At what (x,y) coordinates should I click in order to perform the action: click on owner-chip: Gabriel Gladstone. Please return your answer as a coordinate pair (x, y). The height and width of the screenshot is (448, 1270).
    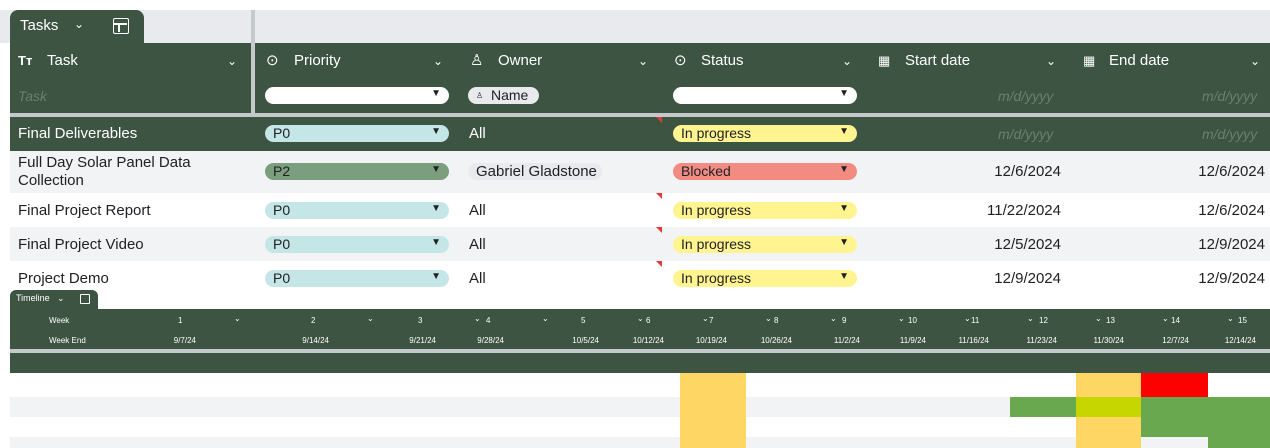
    Looking at the image, I should click on (535, 171).